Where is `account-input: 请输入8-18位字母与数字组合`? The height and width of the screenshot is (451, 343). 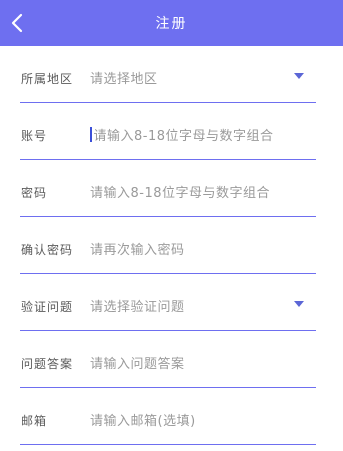 account-input: 请输入8-18位字母与数字组合 is located at coordinates (190, 134).